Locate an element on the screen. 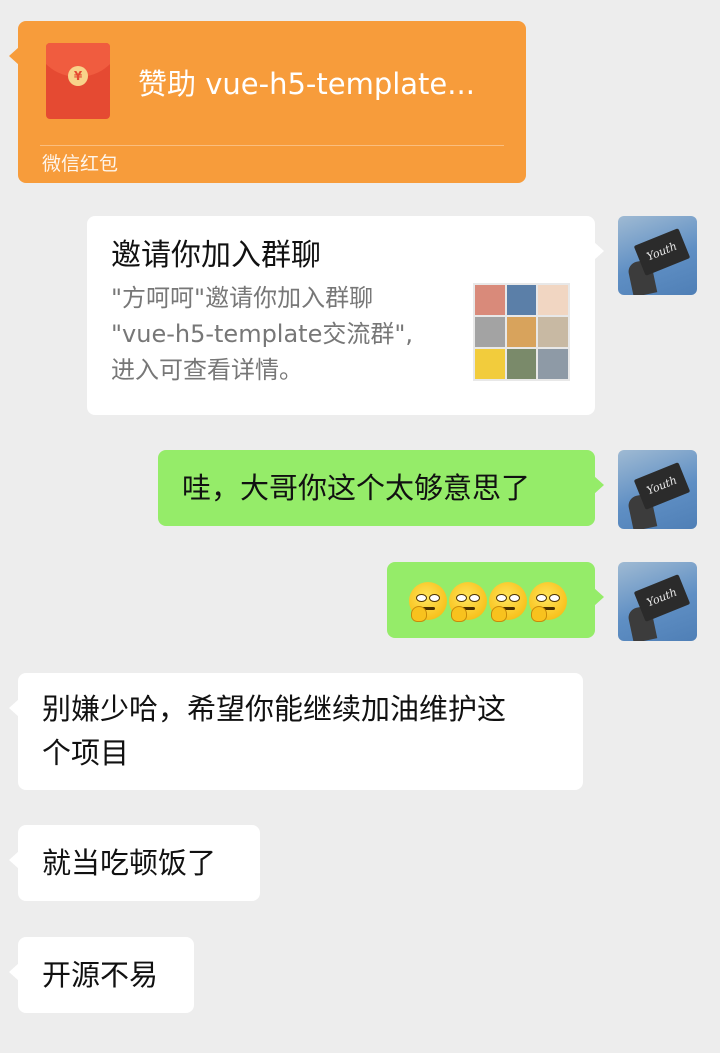 The width and height of the screenshot is (720, 1053). invite-desc-line: "方呵呵"邀请你加入群聊 is located at coordinates (242, 298).